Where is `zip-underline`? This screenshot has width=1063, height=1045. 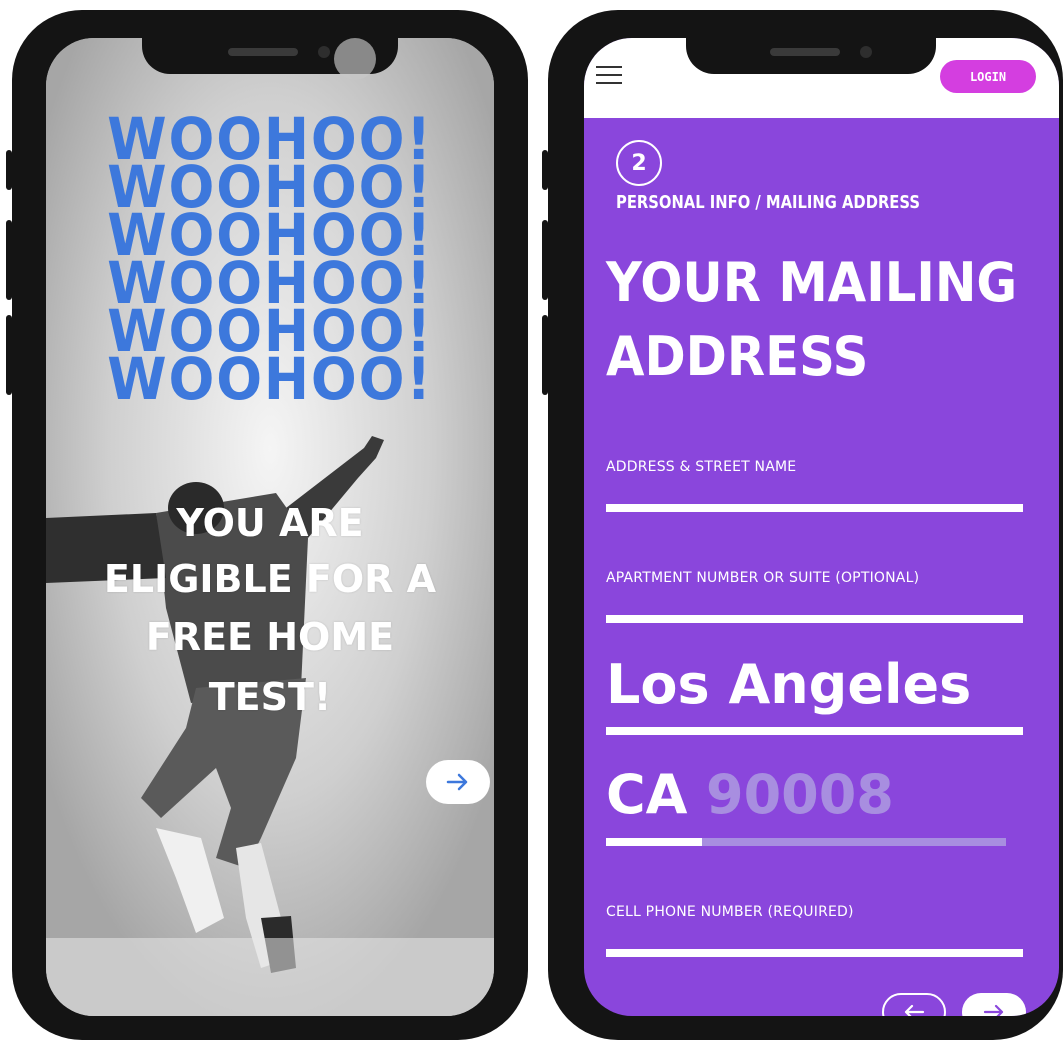
zip-underline is located at coordinates (806, 842).